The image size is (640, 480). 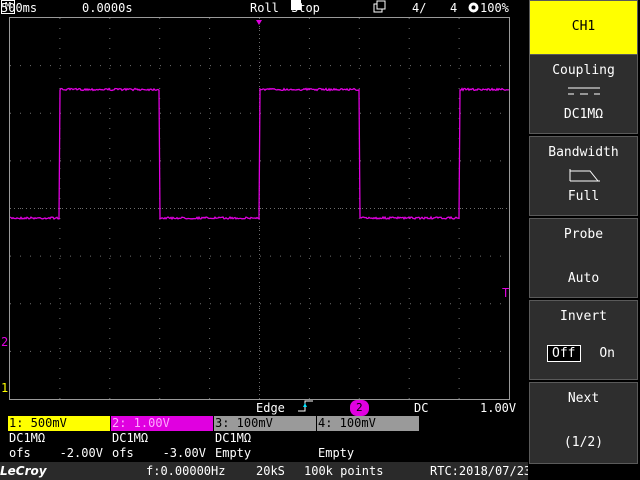 I want to click on ch4-info: 4: 100mV Empty, so click(x=368, y=439).